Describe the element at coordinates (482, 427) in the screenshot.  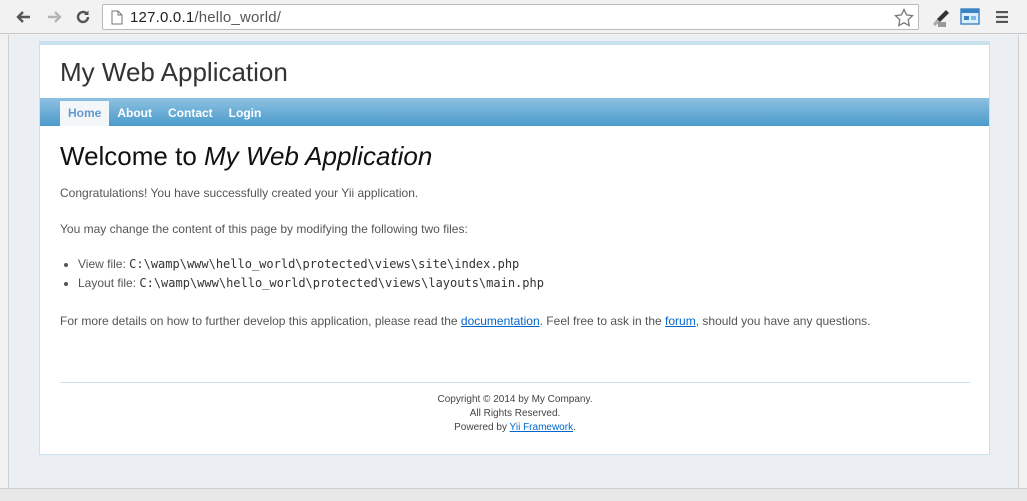
I see `powered-prefix: Powered by` at that location.